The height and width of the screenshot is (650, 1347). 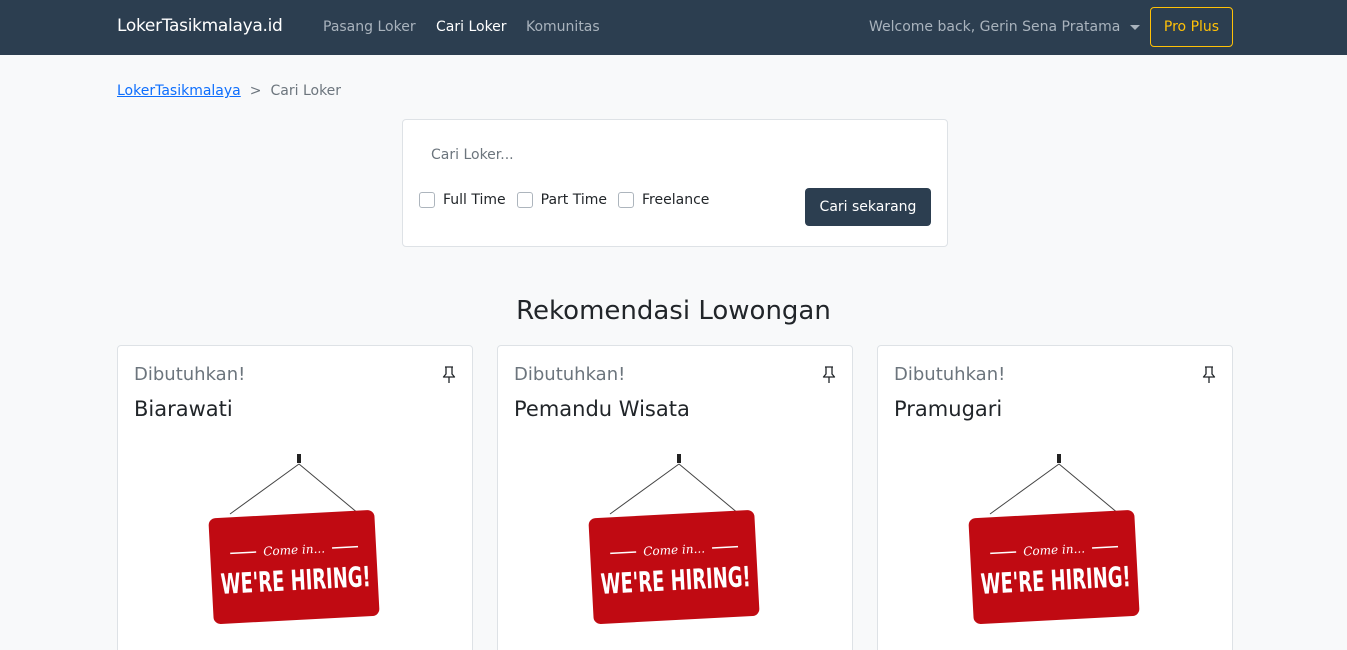 I want to click on breadcrumb: LokerTasikmalaya > Cari Loker, so click(x=229, y=91).